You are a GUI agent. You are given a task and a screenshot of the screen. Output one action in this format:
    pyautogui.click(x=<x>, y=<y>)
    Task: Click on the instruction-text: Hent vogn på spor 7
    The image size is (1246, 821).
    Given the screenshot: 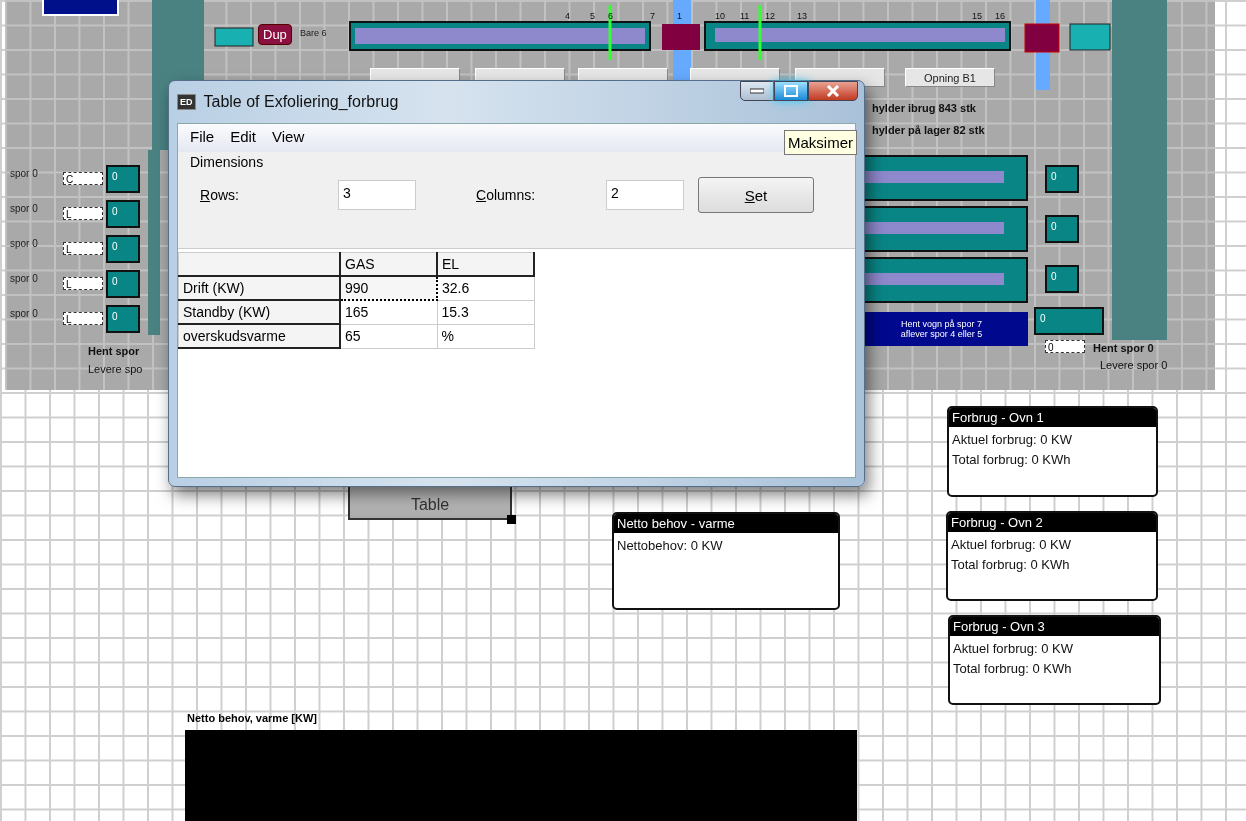 What is the action you would take?
    pyautogui.click(x=941, y=324)
    